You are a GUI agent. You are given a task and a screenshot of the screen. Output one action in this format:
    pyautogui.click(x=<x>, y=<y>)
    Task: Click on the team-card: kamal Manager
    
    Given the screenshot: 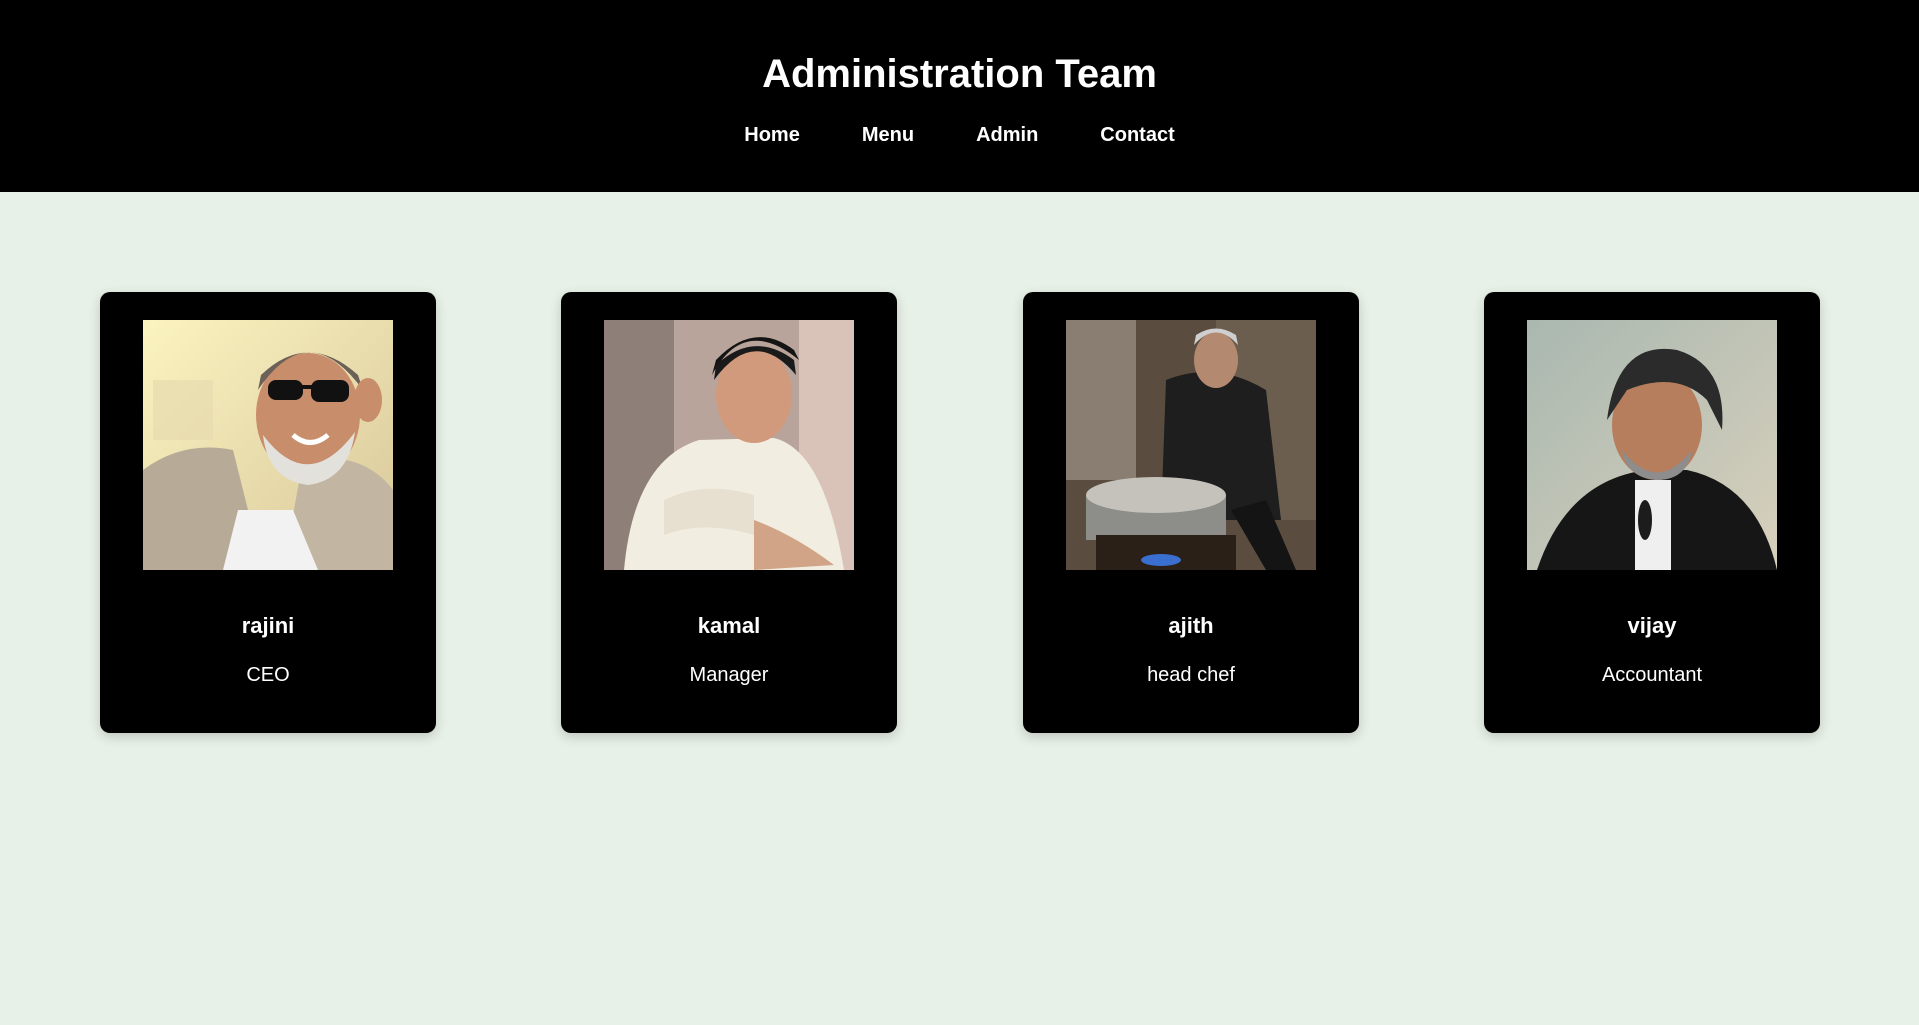 What is the action you would take?
    pyautogui.click(x=729, y=512)
    